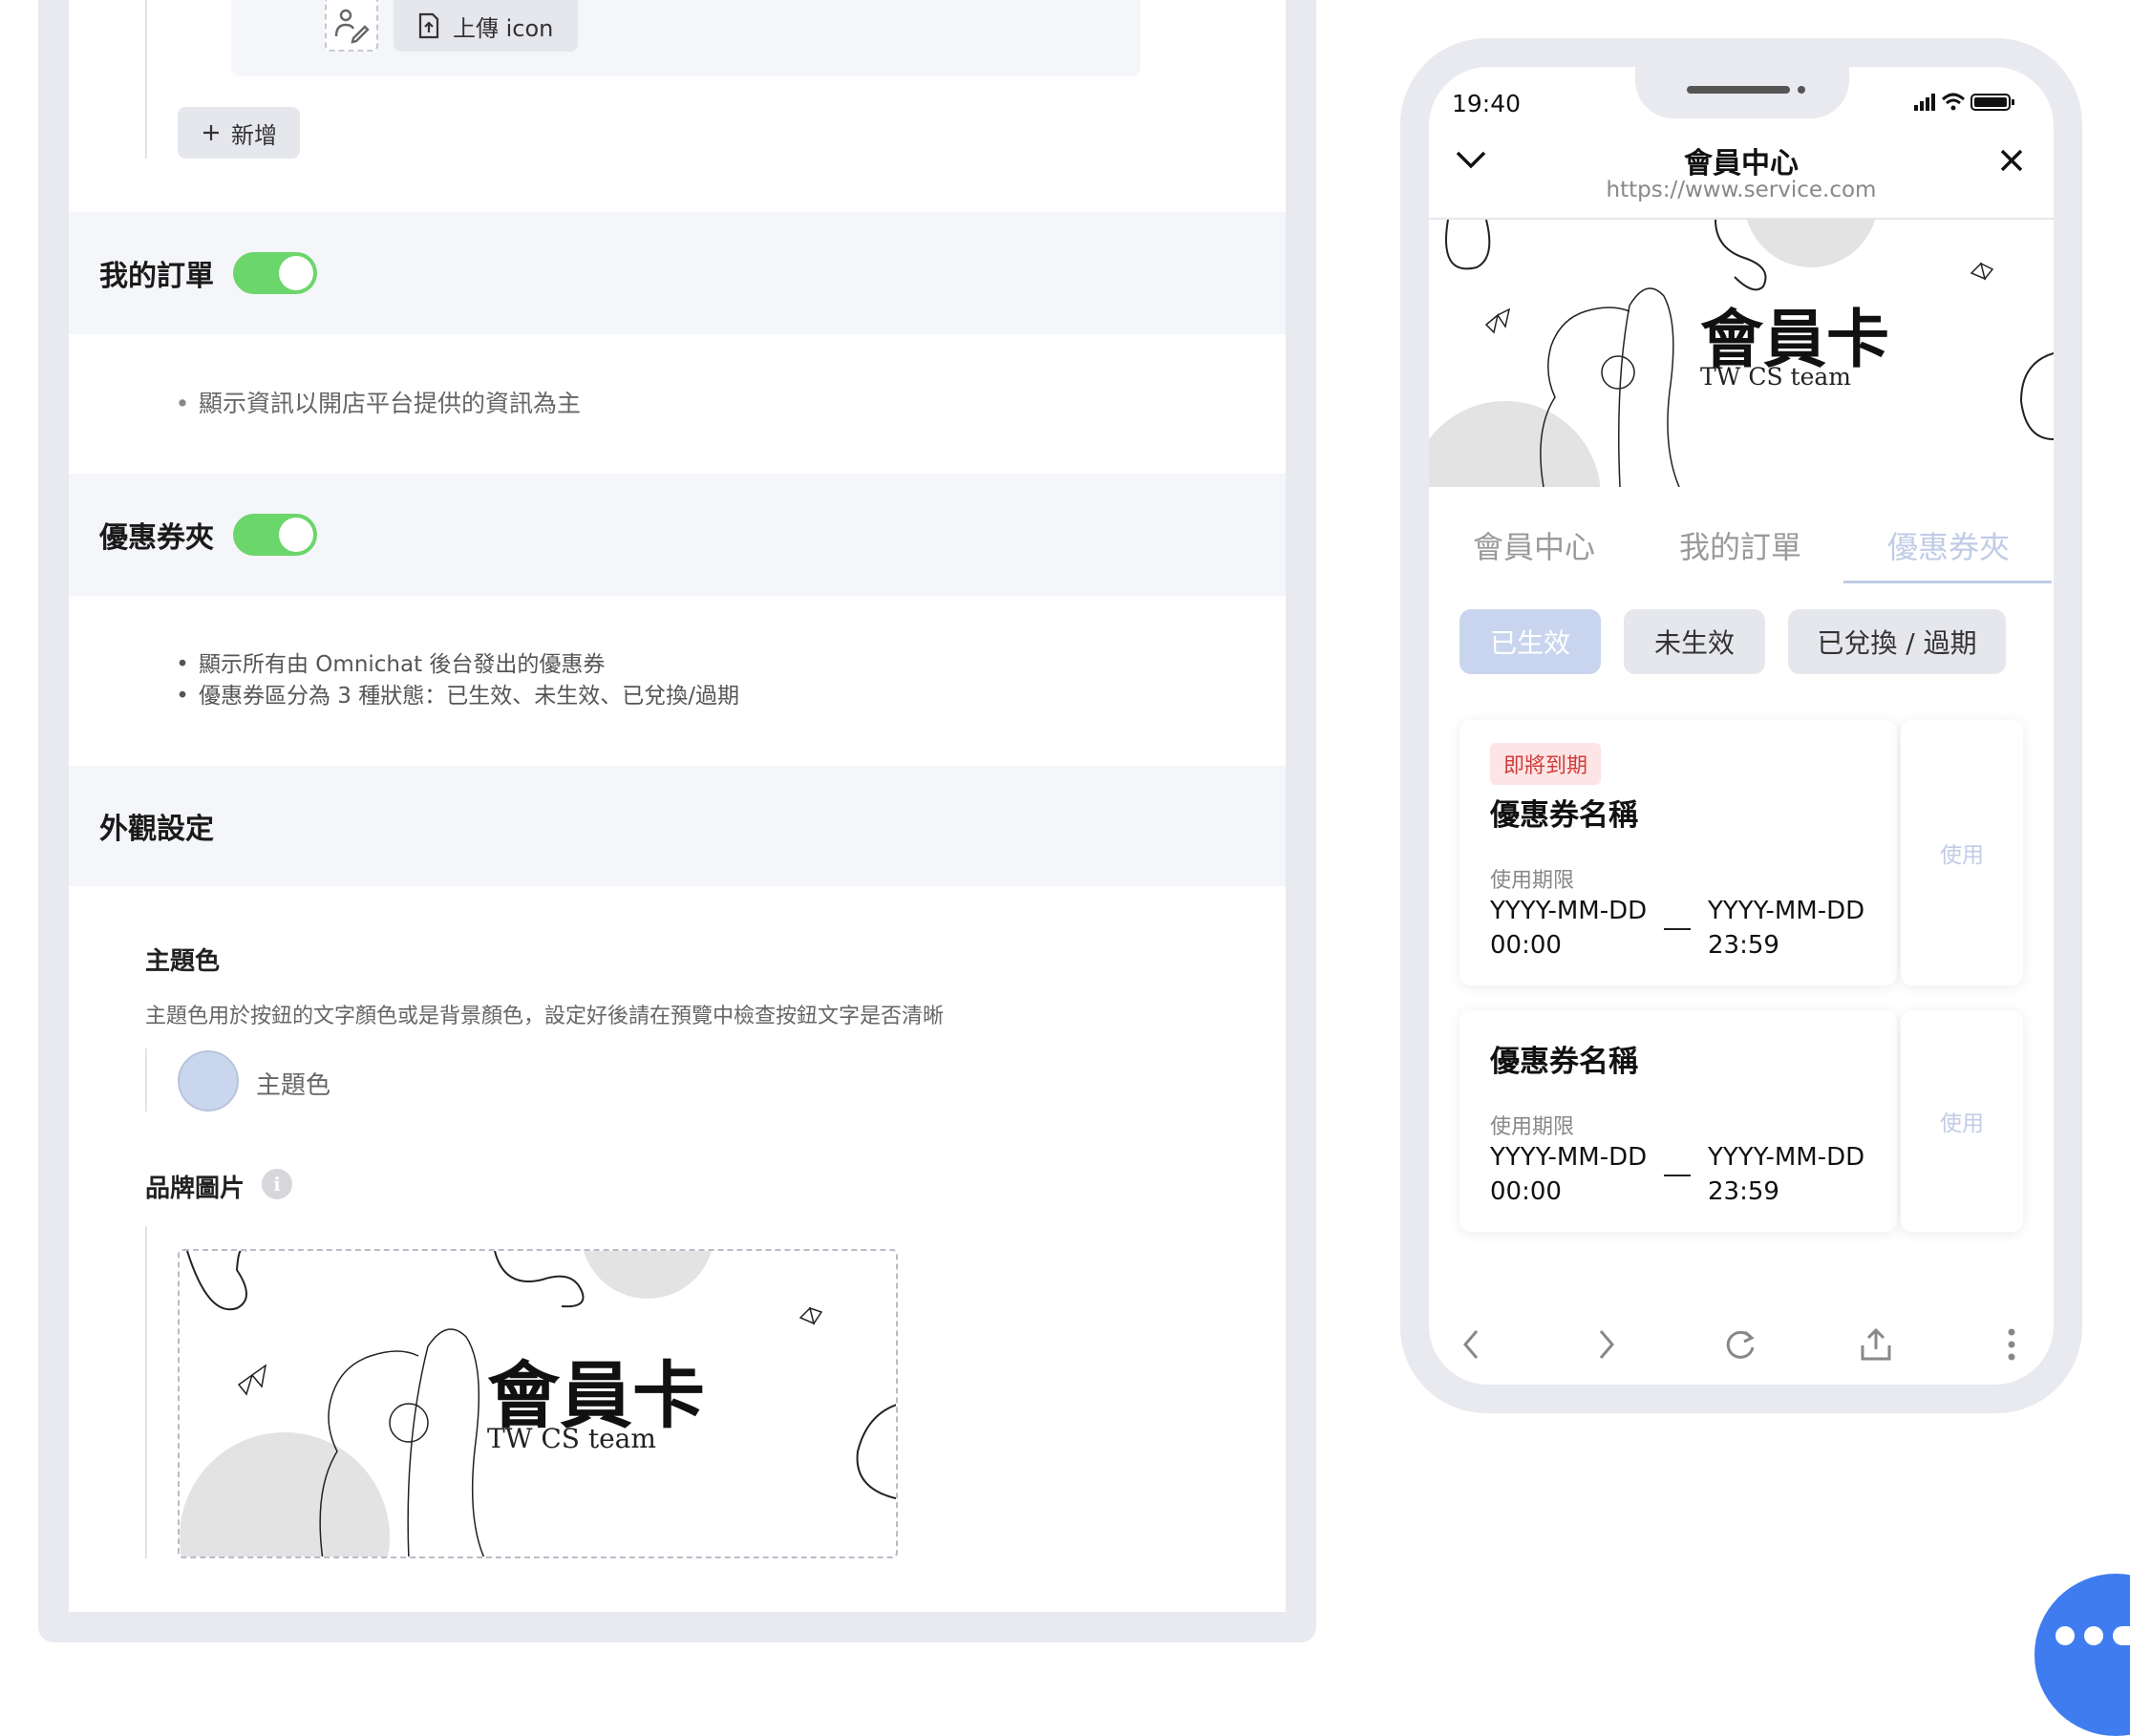 The image size is (2130, 1736). Describe the element at coordinates (538, 1403) in the screenshot. I see `brand-image-upload: 會員卡 TW CS team` at that location.